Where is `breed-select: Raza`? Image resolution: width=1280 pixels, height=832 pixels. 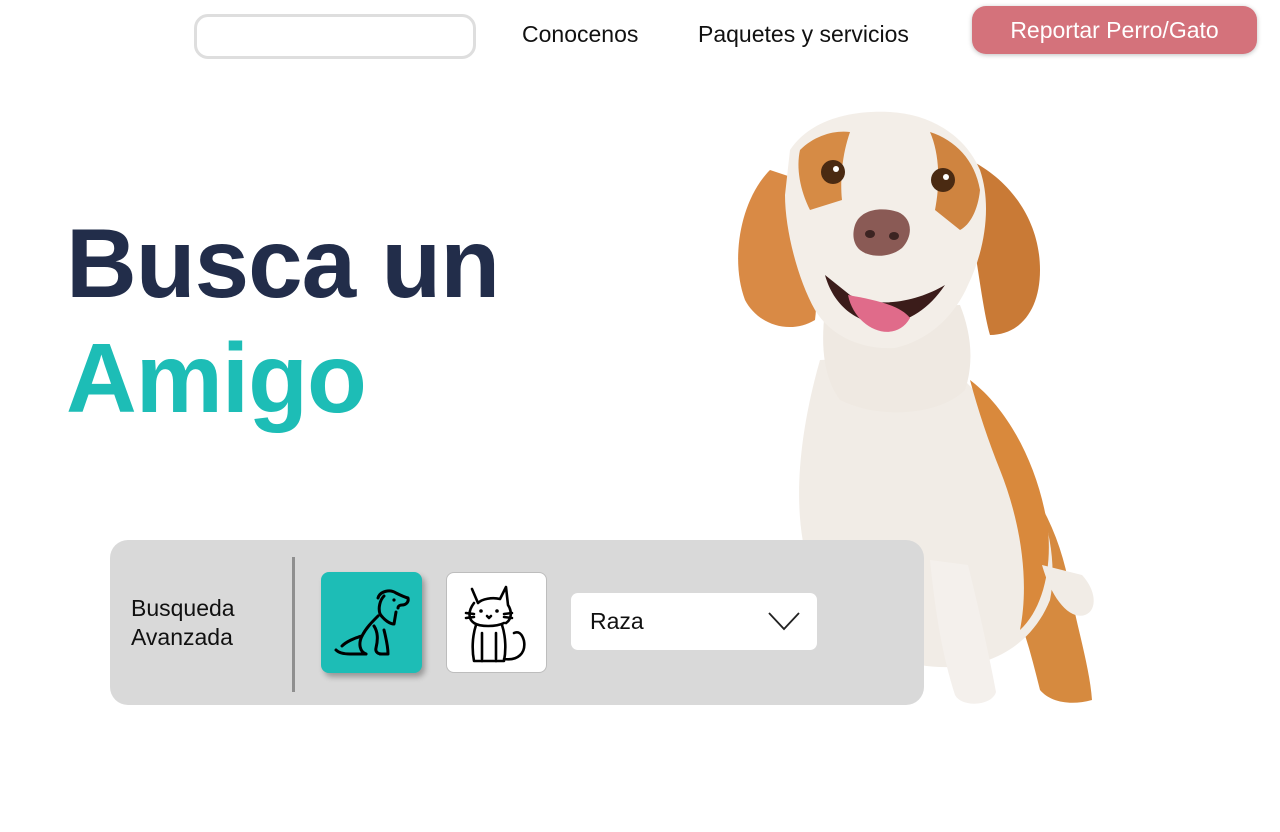 breed-select: Raza is located at coordinates (694, 621).